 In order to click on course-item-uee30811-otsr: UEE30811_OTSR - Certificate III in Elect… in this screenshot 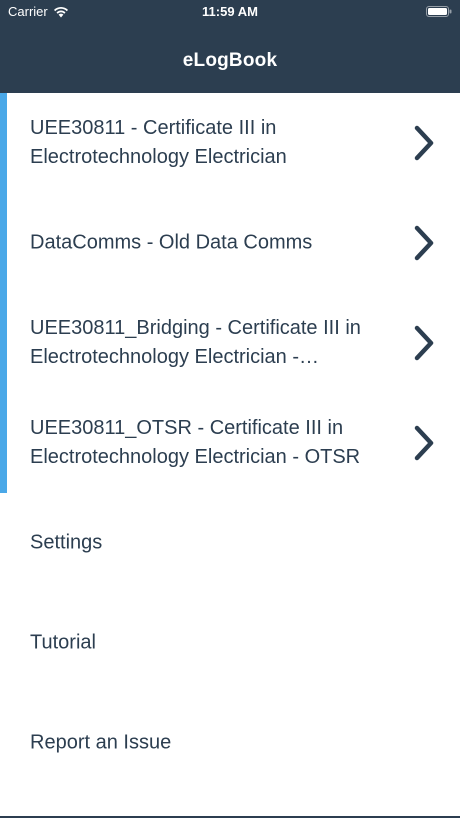, I will do `click(230, 443)`.